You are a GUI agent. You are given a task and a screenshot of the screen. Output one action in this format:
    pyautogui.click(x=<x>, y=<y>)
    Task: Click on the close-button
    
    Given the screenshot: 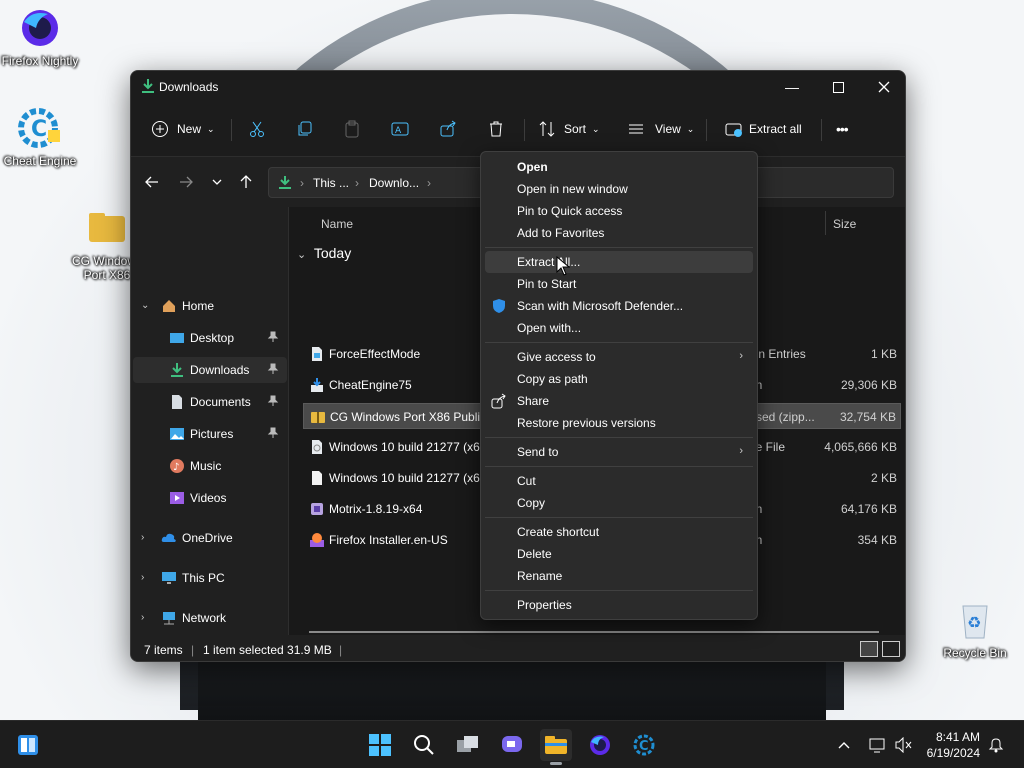 What is the action you would take?
    pyautogui.click(x=883, y=87)
    